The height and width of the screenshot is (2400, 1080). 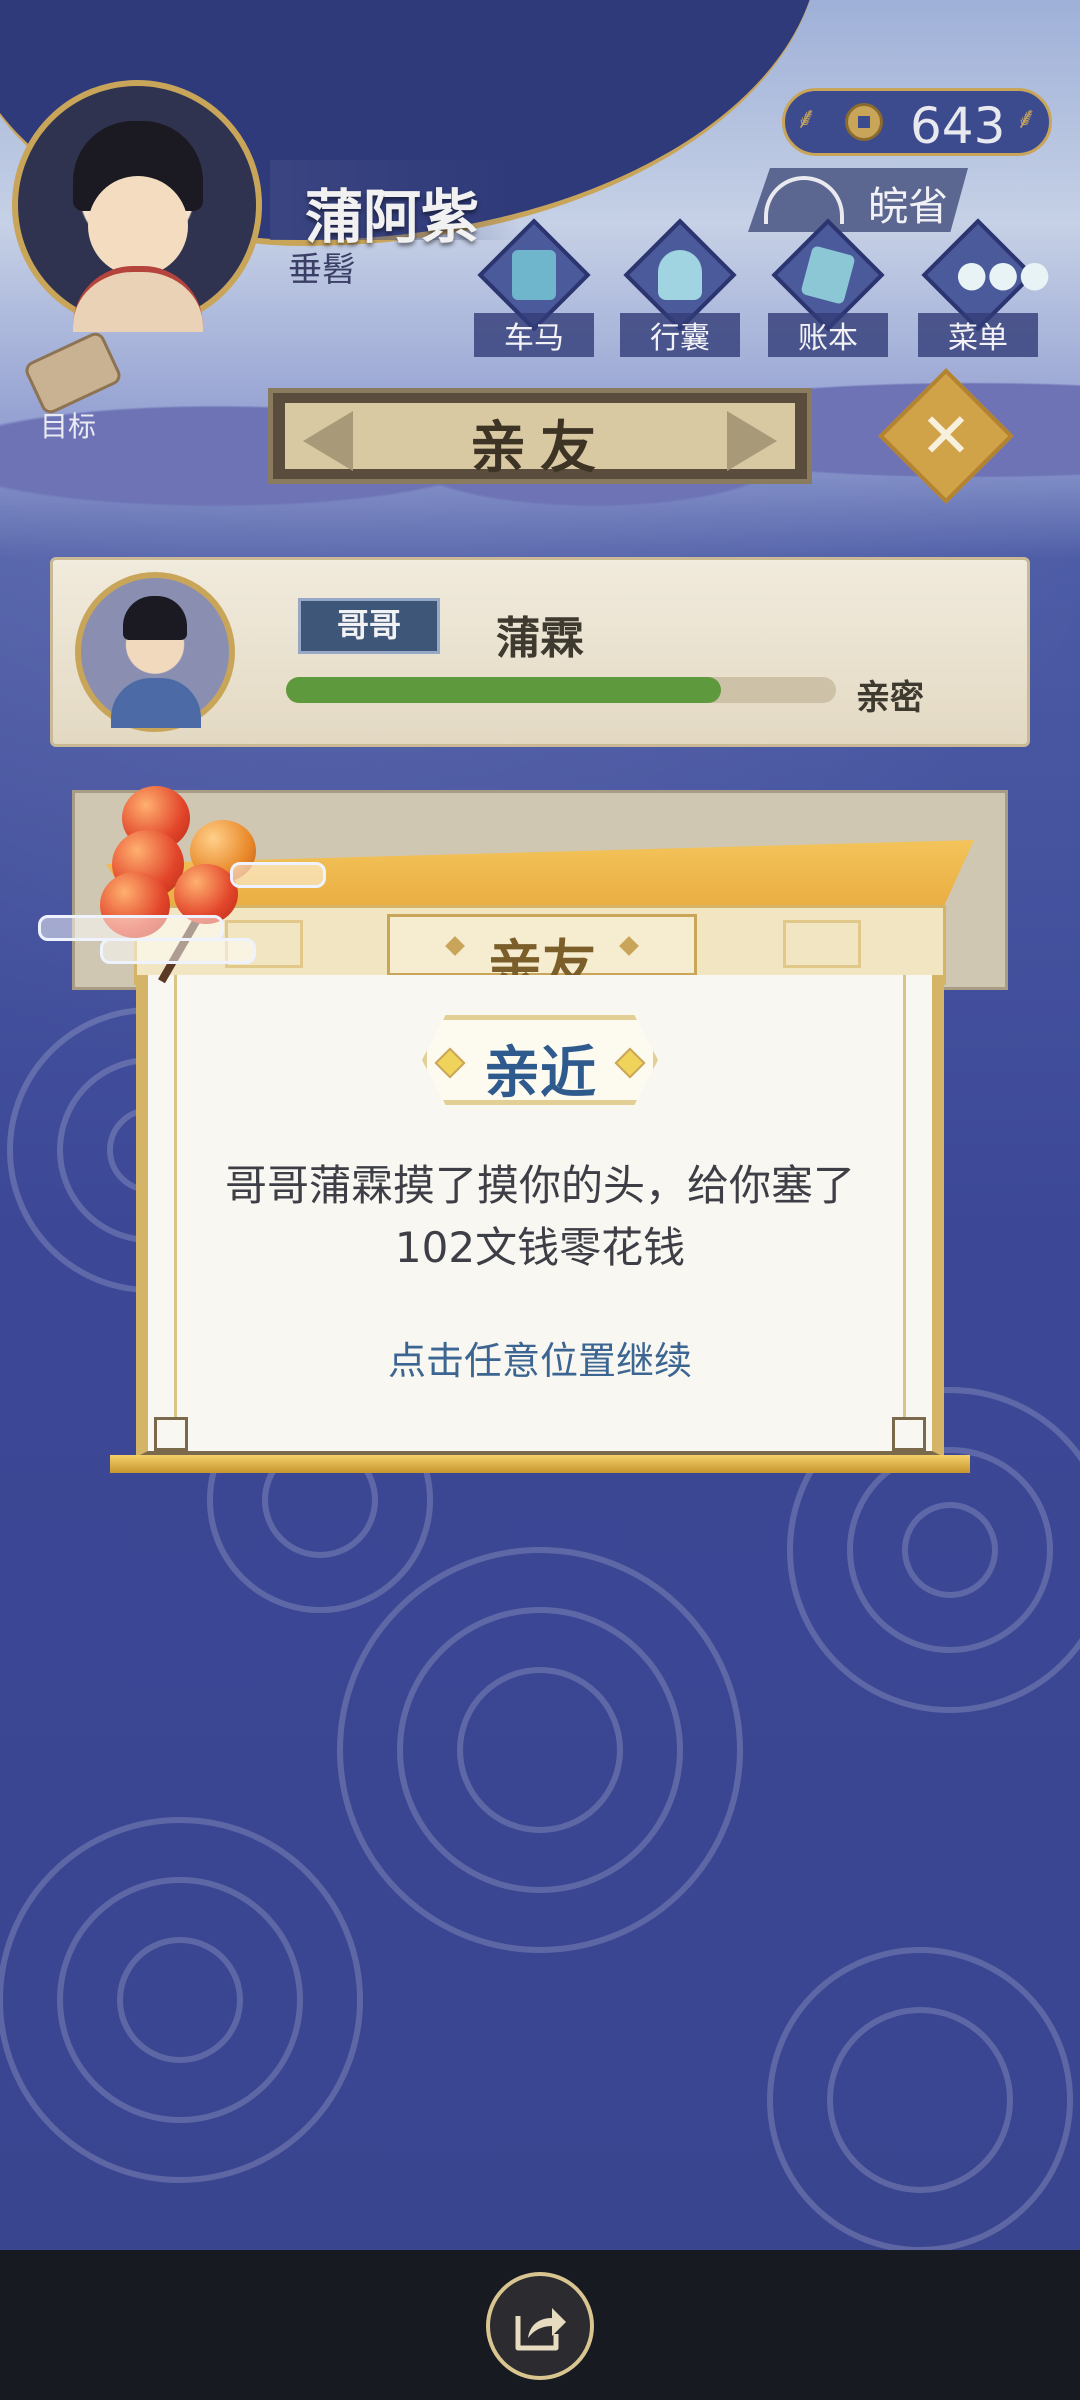 I want to click on player-title: 垂髫, so click(x=322, y=270).